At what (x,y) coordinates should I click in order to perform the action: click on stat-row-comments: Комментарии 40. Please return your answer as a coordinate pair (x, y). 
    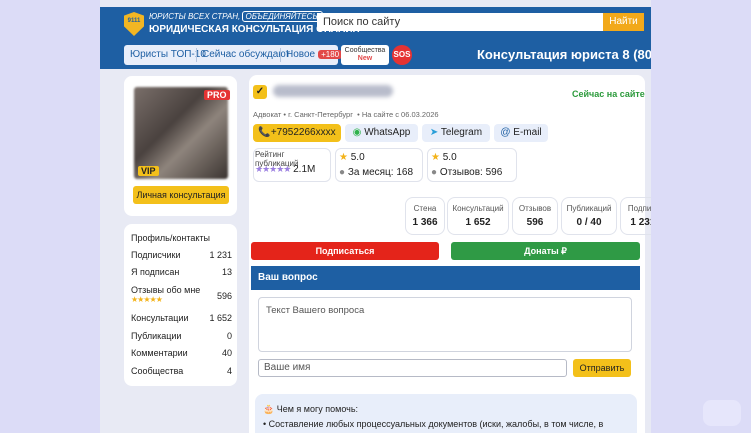
    Looking at the image, I should click on (181, 353).